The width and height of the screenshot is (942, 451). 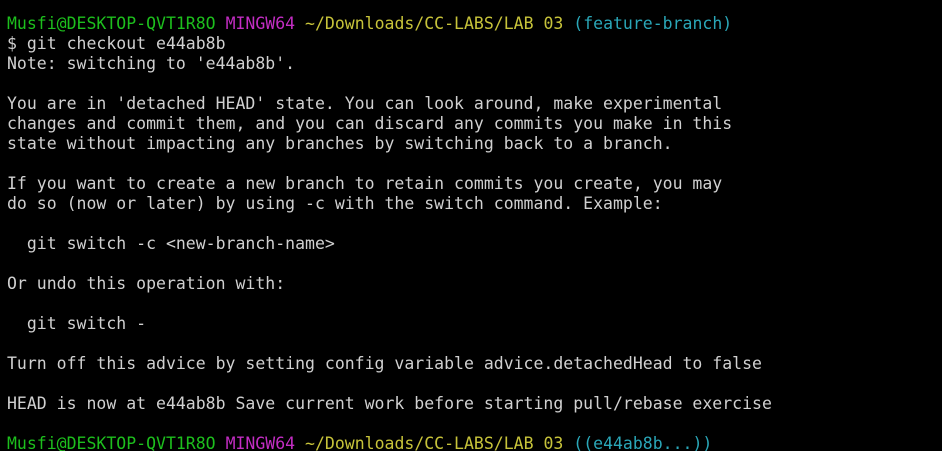 What do you see at coordinates (146, 283) in the screenshot?
I see `output-line: Or undo this operation with:` at bounding box center [146, 283].